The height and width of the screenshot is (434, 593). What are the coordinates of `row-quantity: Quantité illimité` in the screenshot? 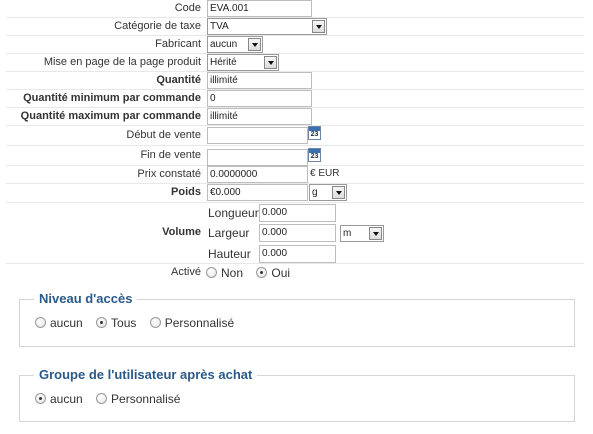 It's located at (295, 81).